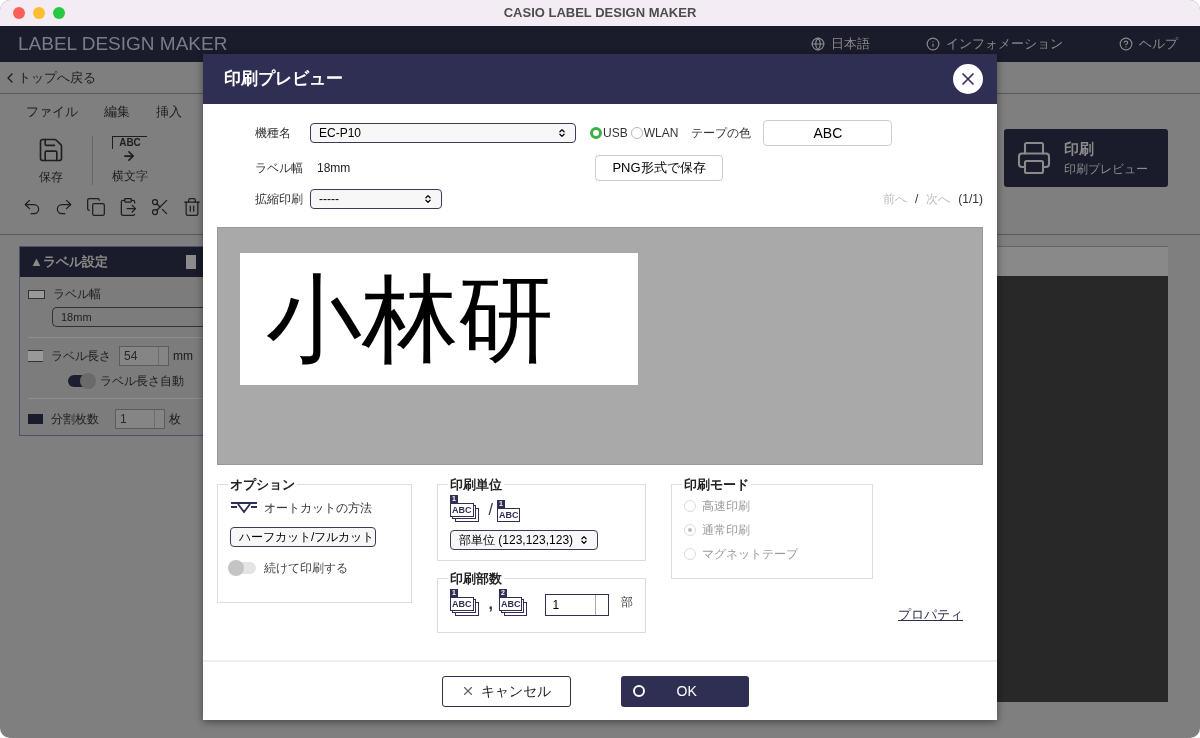  I want to click on radio-label: 高速印刷, so click(726, 506).